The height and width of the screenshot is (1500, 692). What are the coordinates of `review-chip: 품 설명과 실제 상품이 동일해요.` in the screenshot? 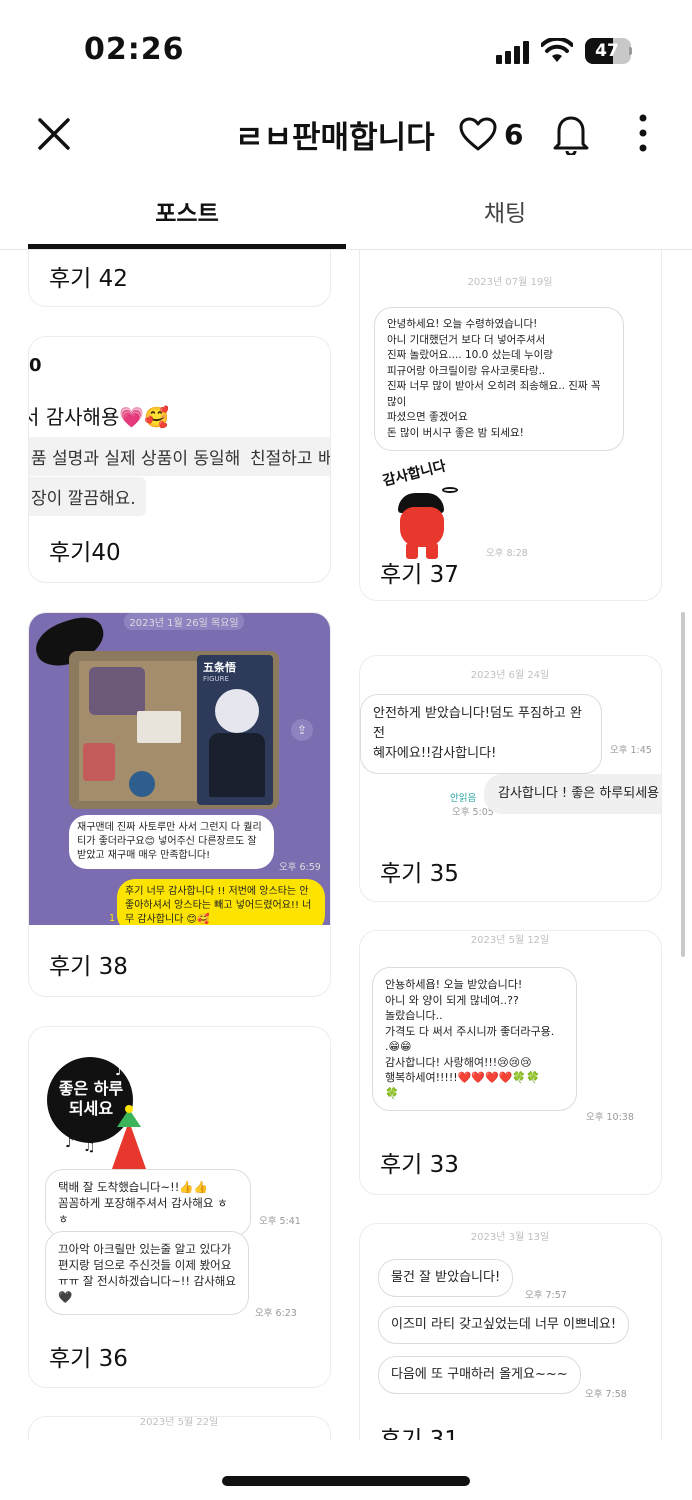 It's located at (150, 456).